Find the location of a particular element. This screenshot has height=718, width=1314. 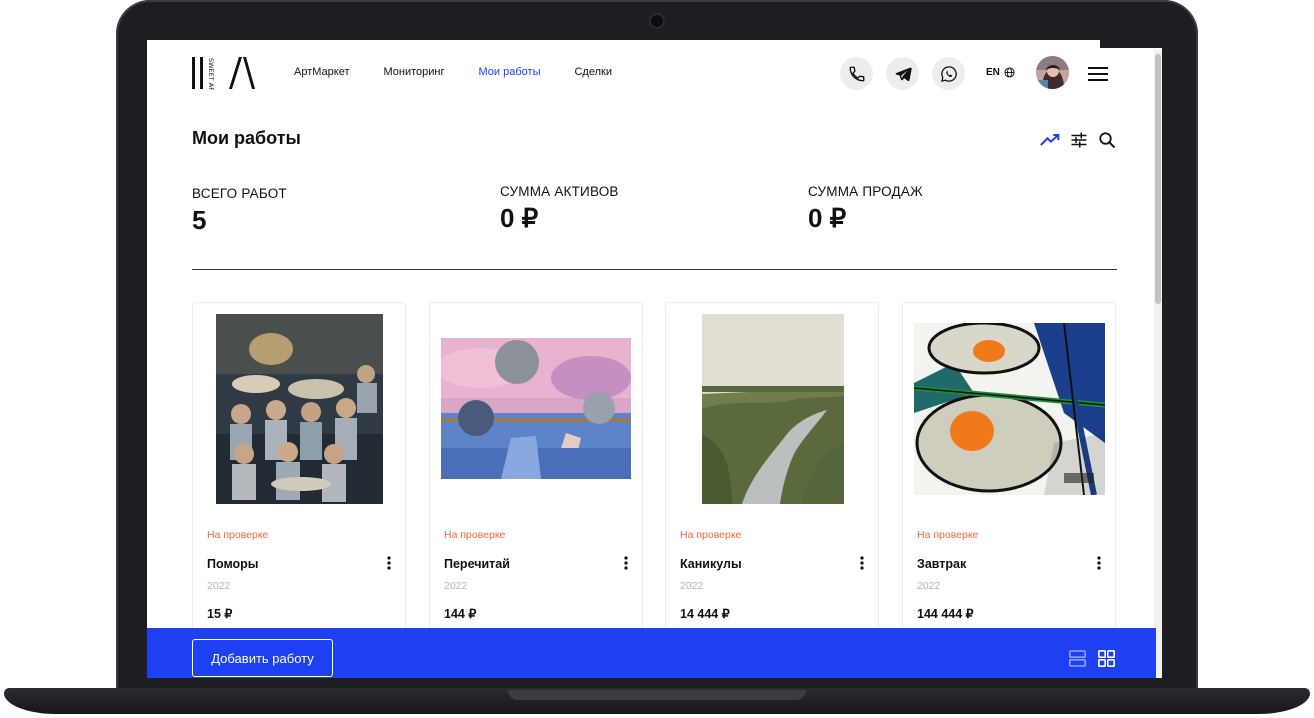

stat-label: ВСЕГО РАБОТ is located at coordinates (239, 193).